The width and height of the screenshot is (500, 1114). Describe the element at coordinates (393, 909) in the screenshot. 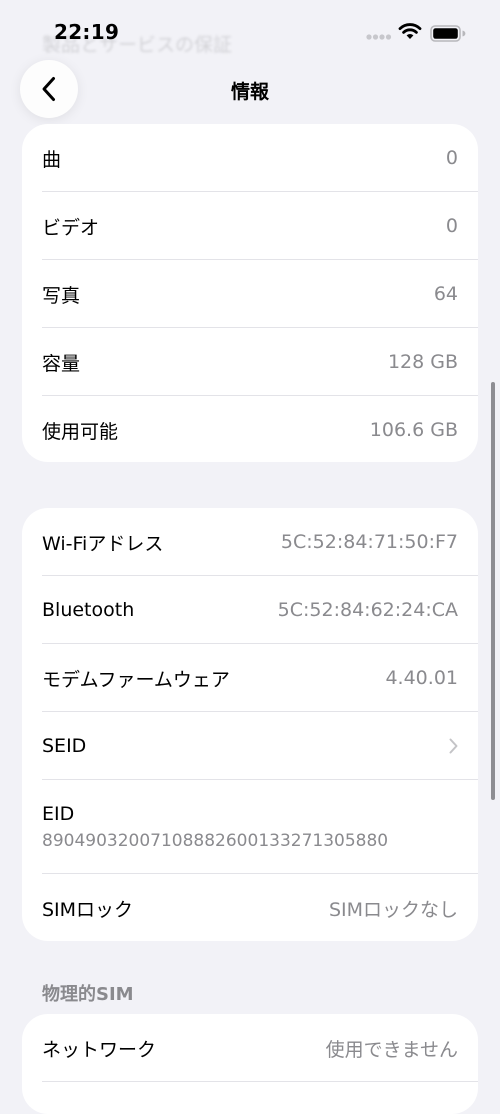

I see `row-value: SIMロックなし` at that location.